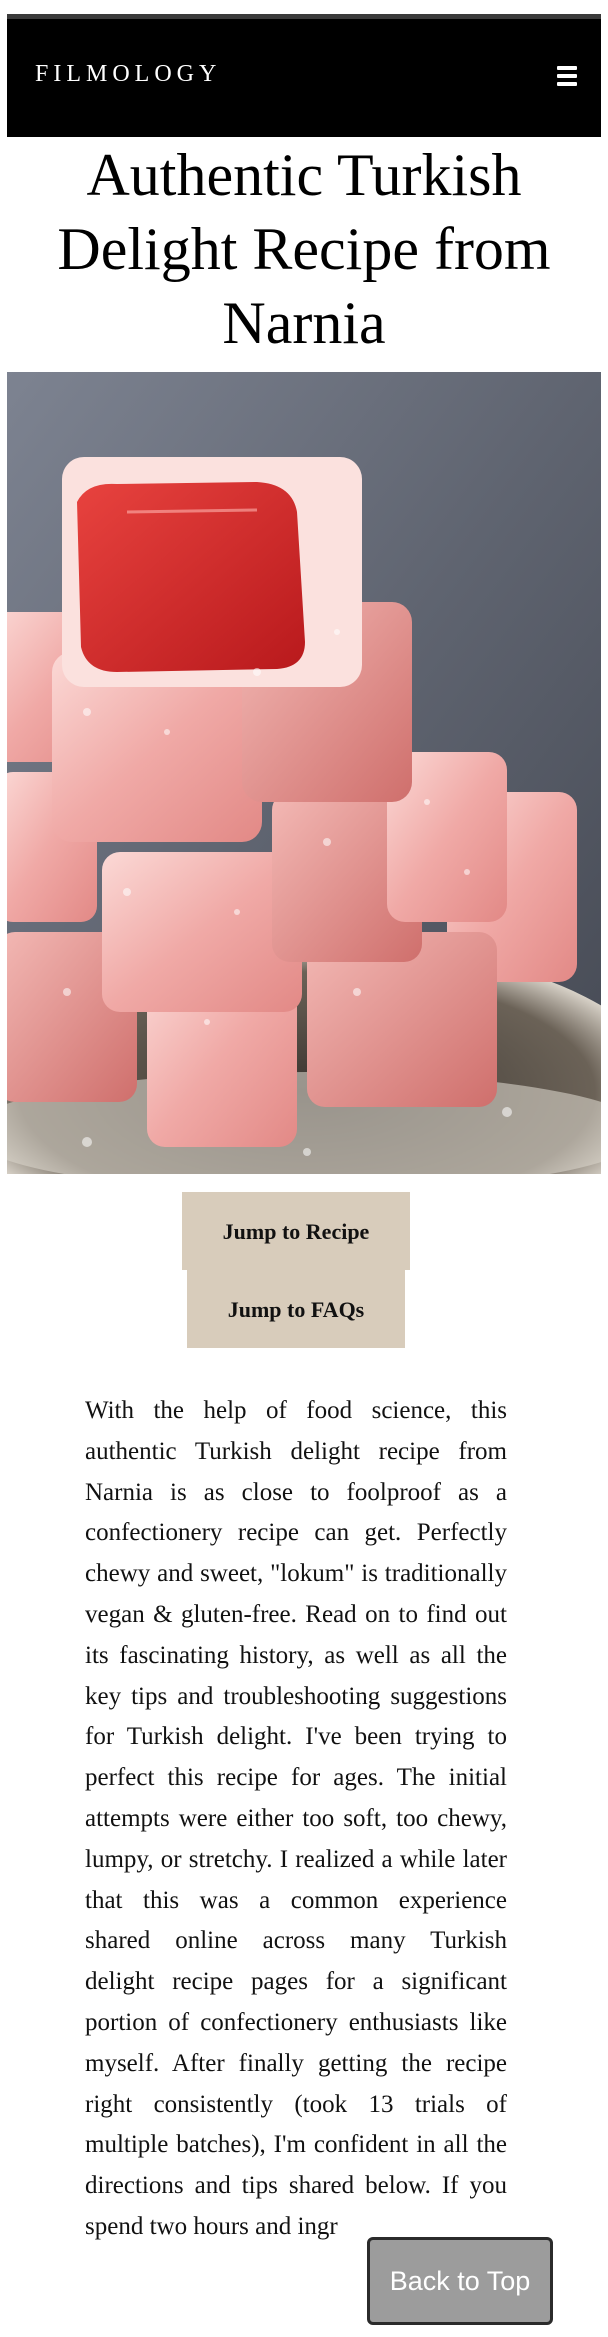 The height and width of the screenshot is (2337, 608). I want to click on back-to-top-button: Back to Top, so click(460, 2281).